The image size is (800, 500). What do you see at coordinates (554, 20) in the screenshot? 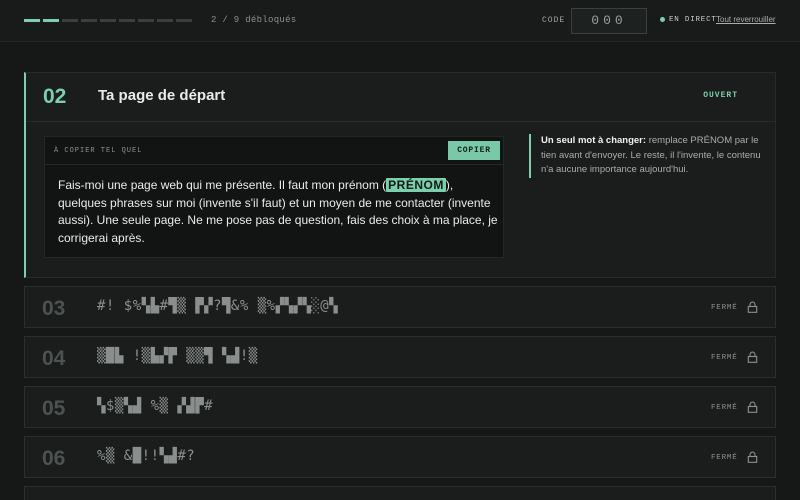
I see `code-label: CODE` at bounding box center [554, 20].